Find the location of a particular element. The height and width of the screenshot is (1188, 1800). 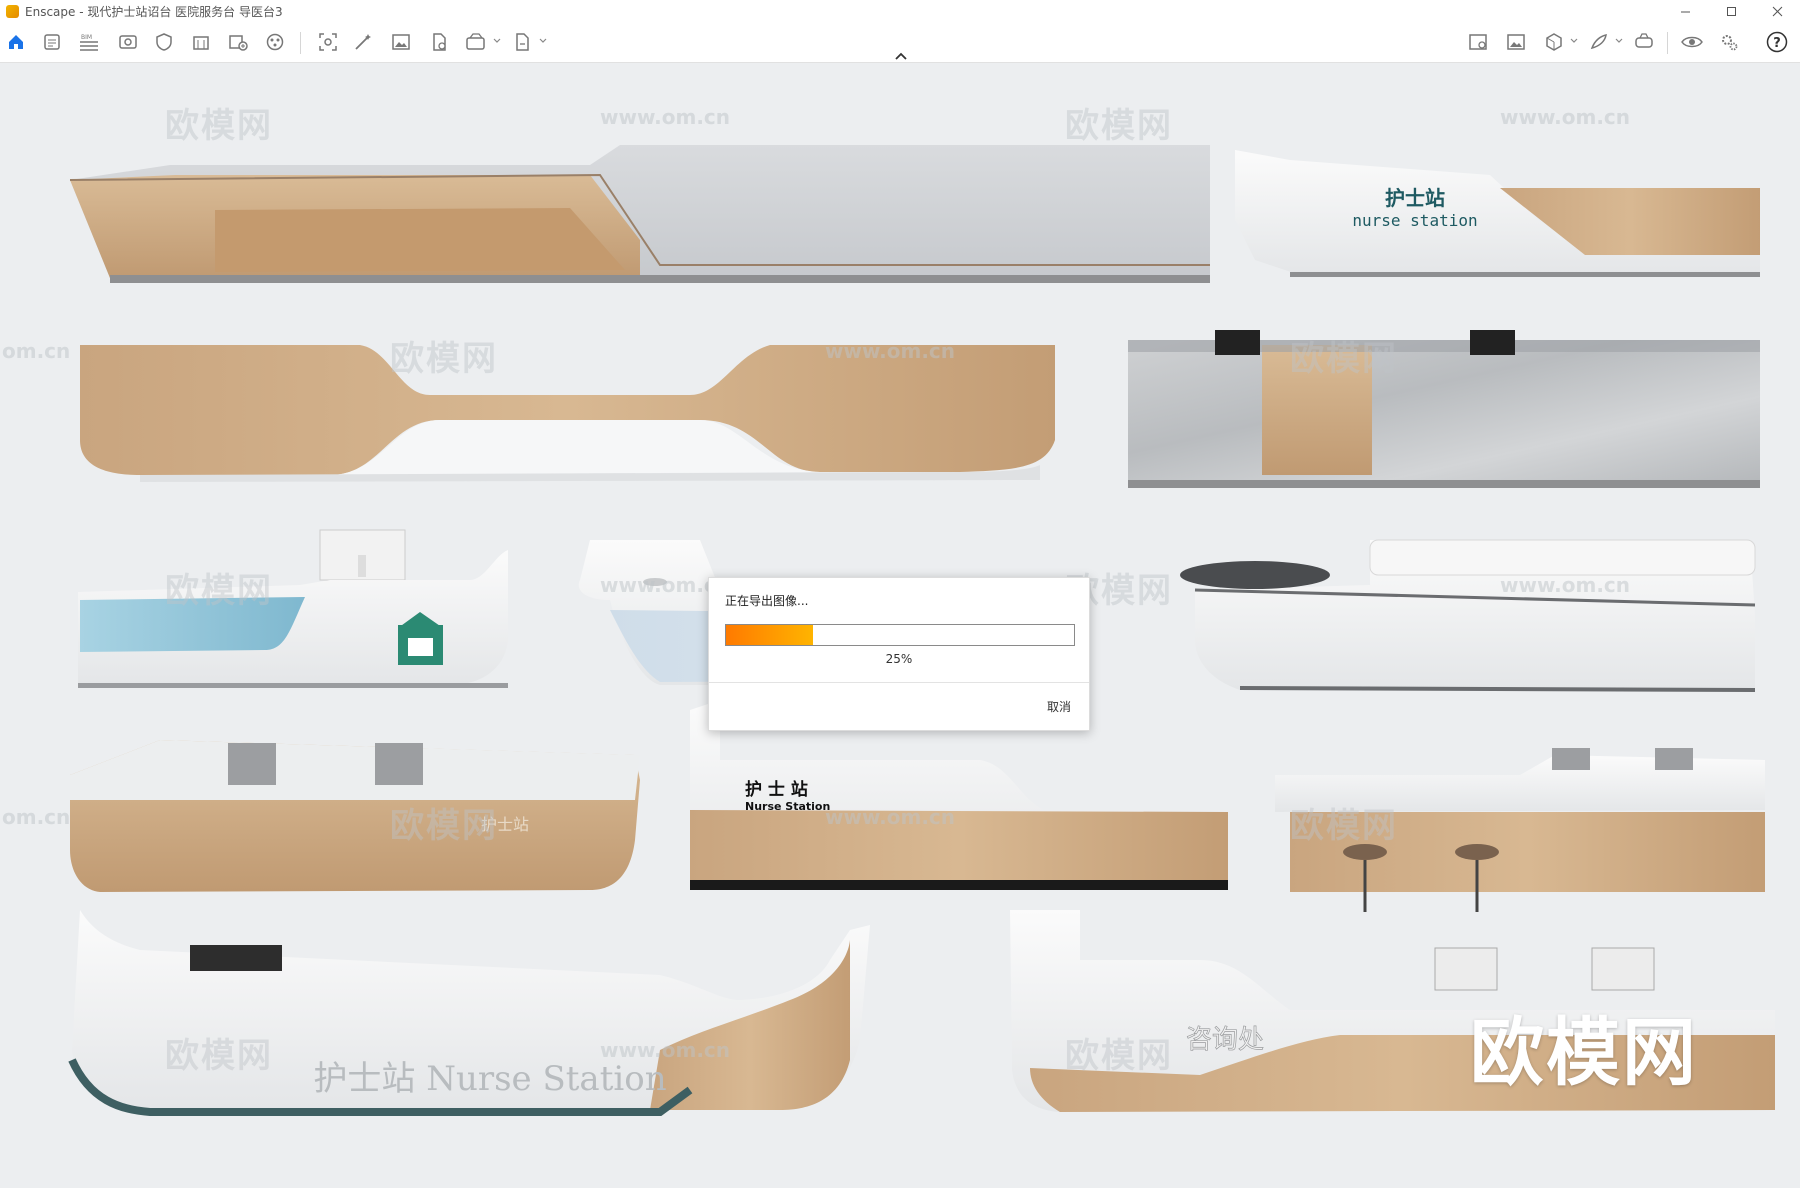

image-button is located at coordinates (401, 42).